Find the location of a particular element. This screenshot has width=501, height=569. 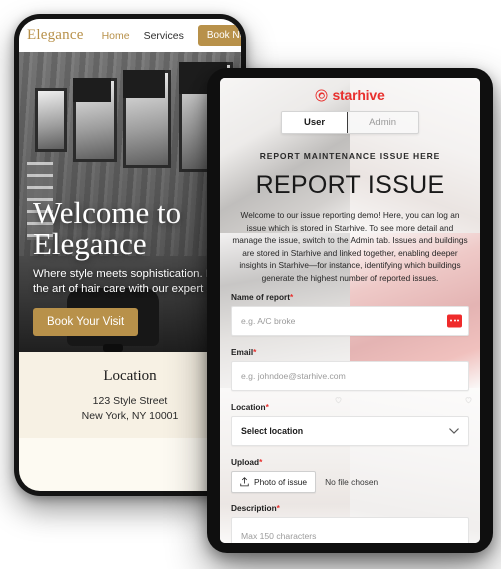

nav-link-services: Services is located at coordinates (164, 36).